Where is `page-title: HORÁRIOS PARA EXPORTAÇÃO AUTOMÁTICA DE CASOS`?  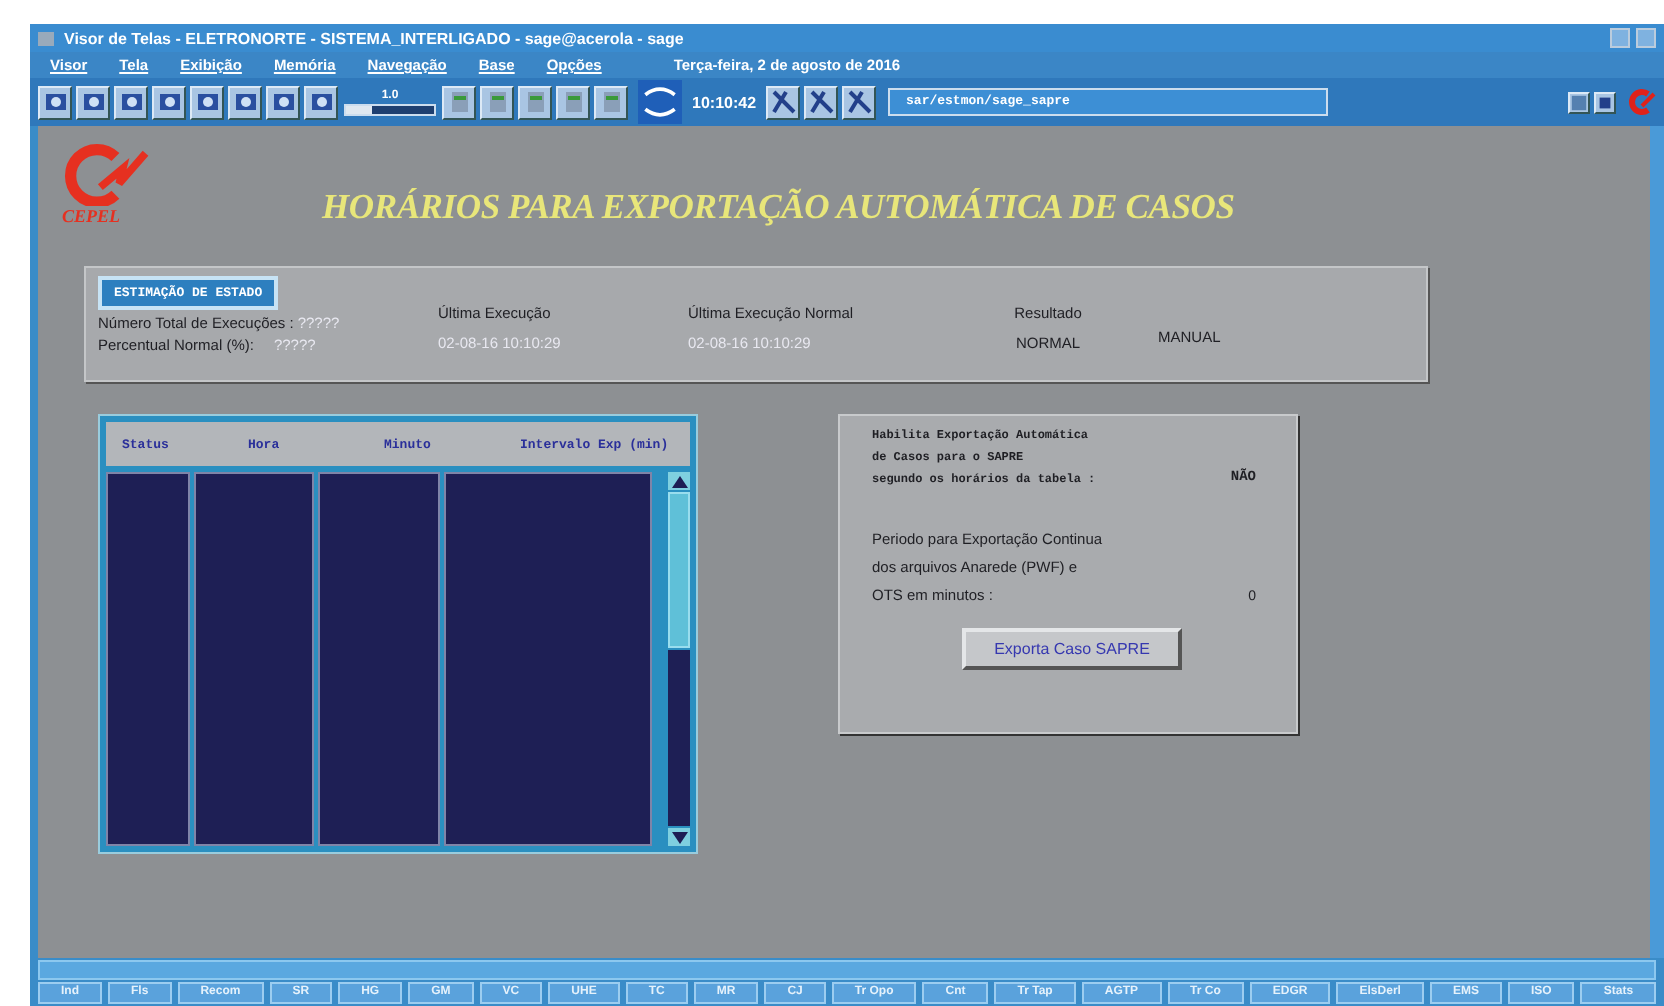
page-title: HORÁRIOS PARA EXPORTAÇÃO AUTOMÁTICA DE CASOS is located at coordinates (778, 207).